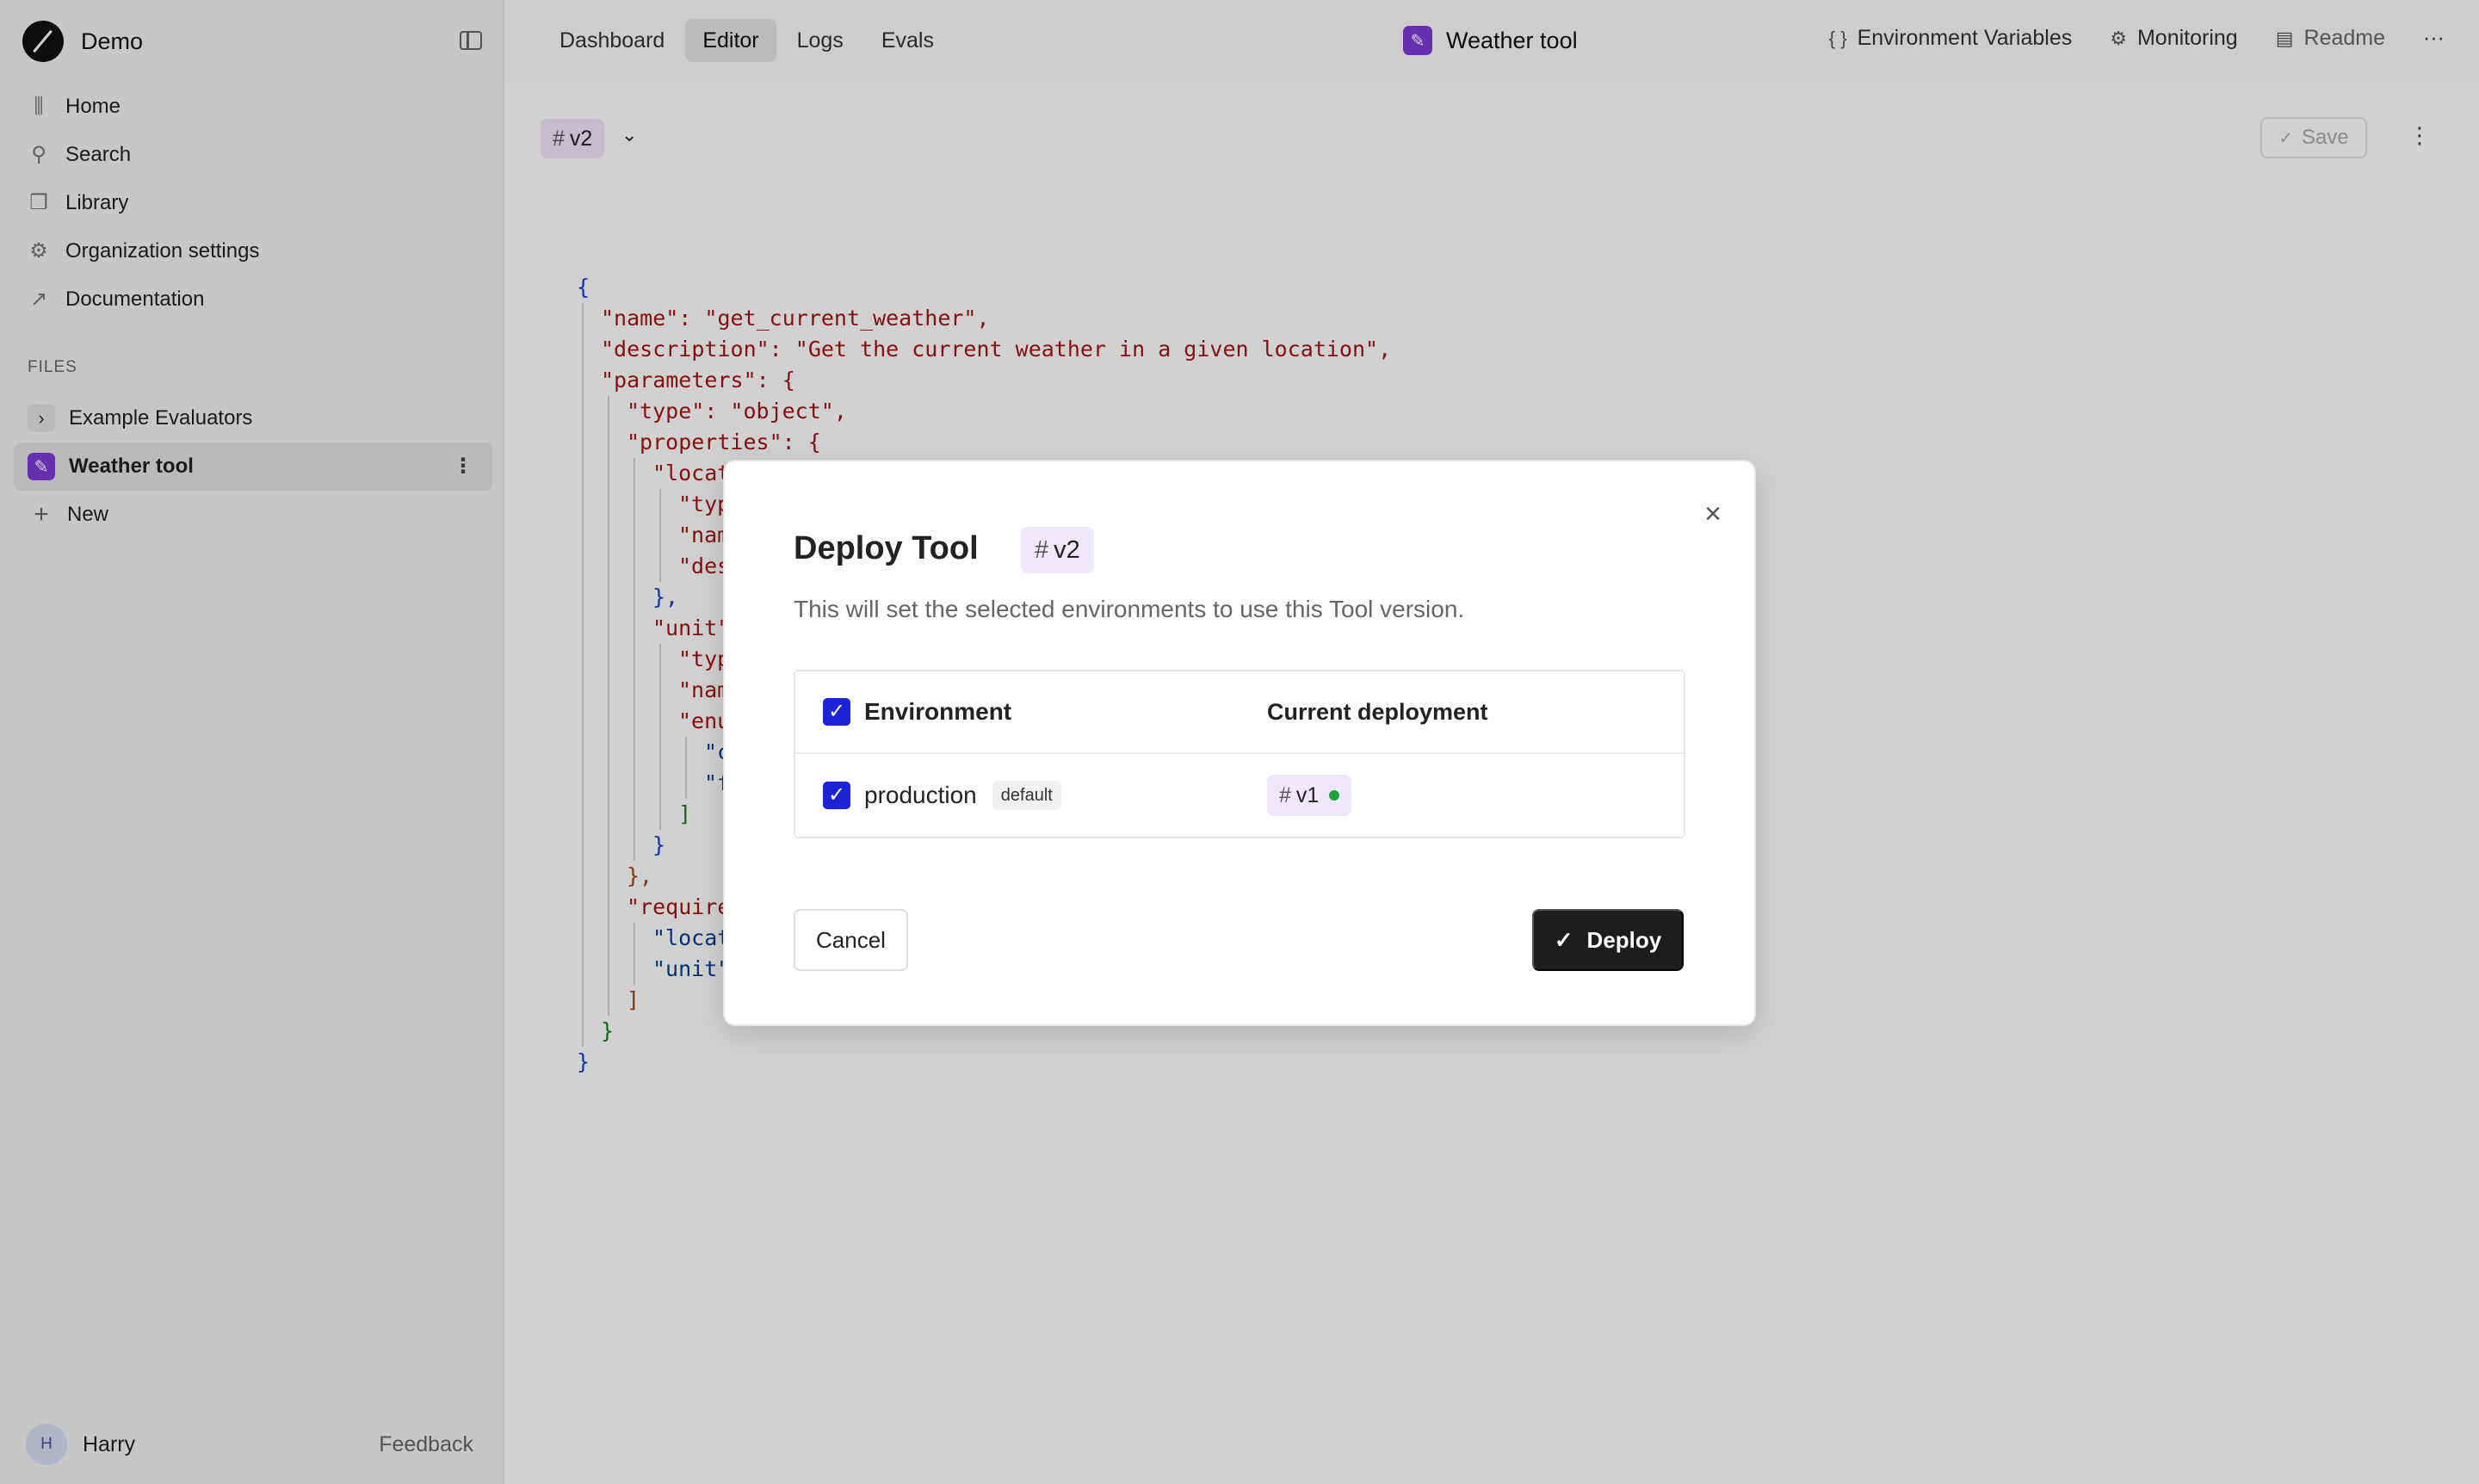 This screenshot has height=1484, width=2479. I want to click on deploy-label: Deploy, so click(1624, 939).